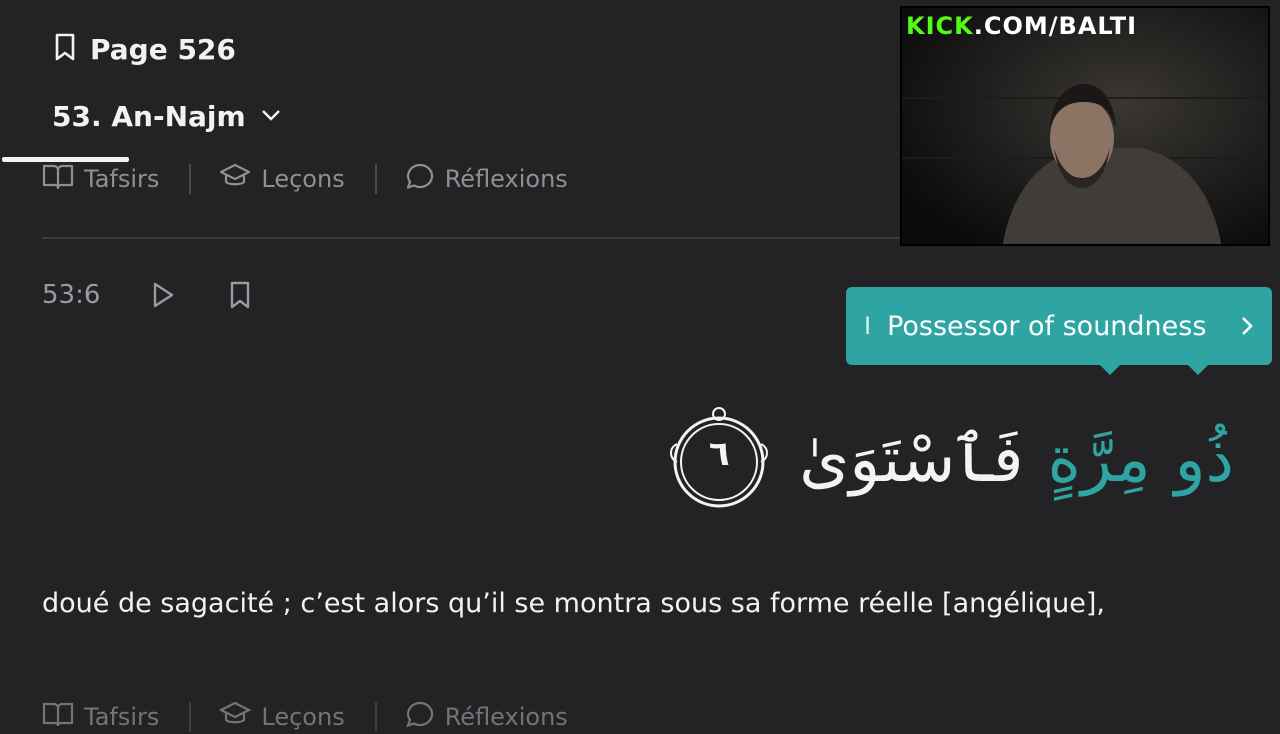 This screenshot has height=734, width=1280. I want to click on verse-actions: 53:6, so click(173, 295).